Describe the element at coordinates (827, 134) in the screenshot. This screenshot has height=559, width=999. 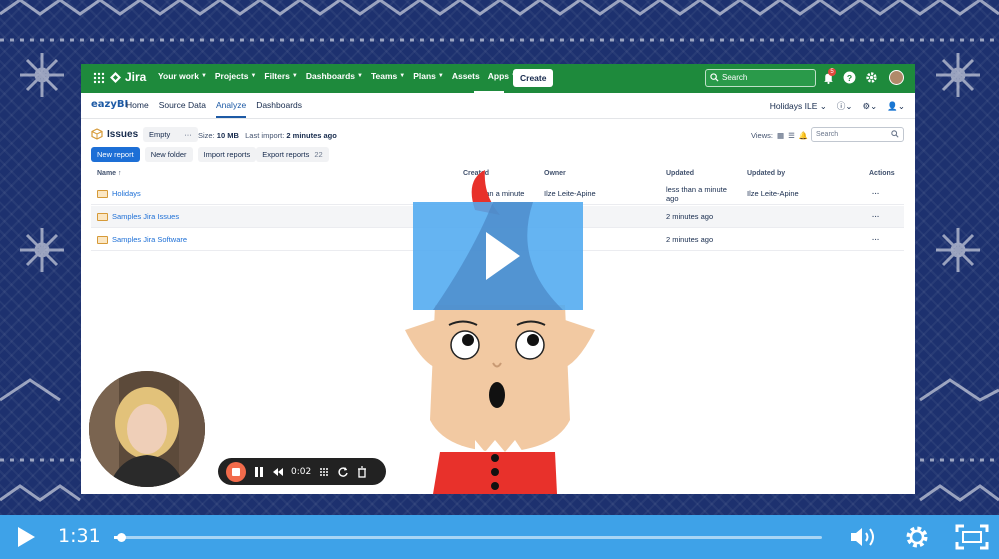
I see `search-placeholder: Search` at that location.